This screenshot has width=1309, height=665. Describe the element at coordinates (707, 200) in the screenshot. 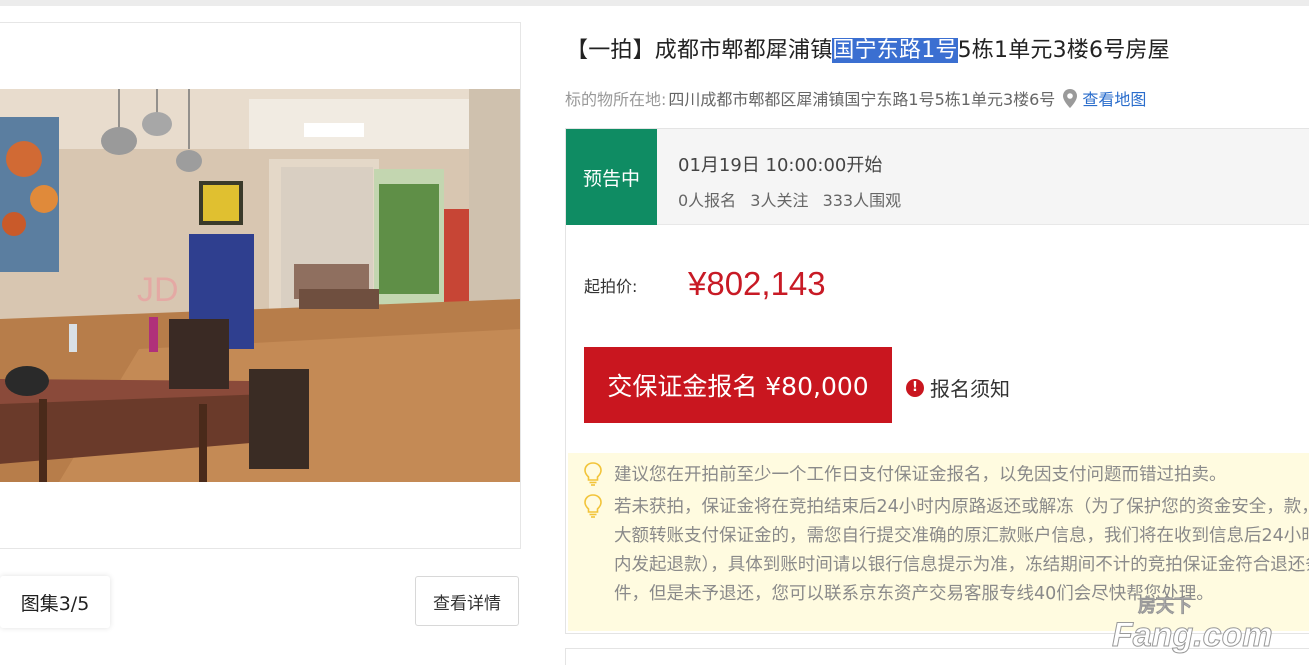

I see `registered-count: 0人报名` at that location.